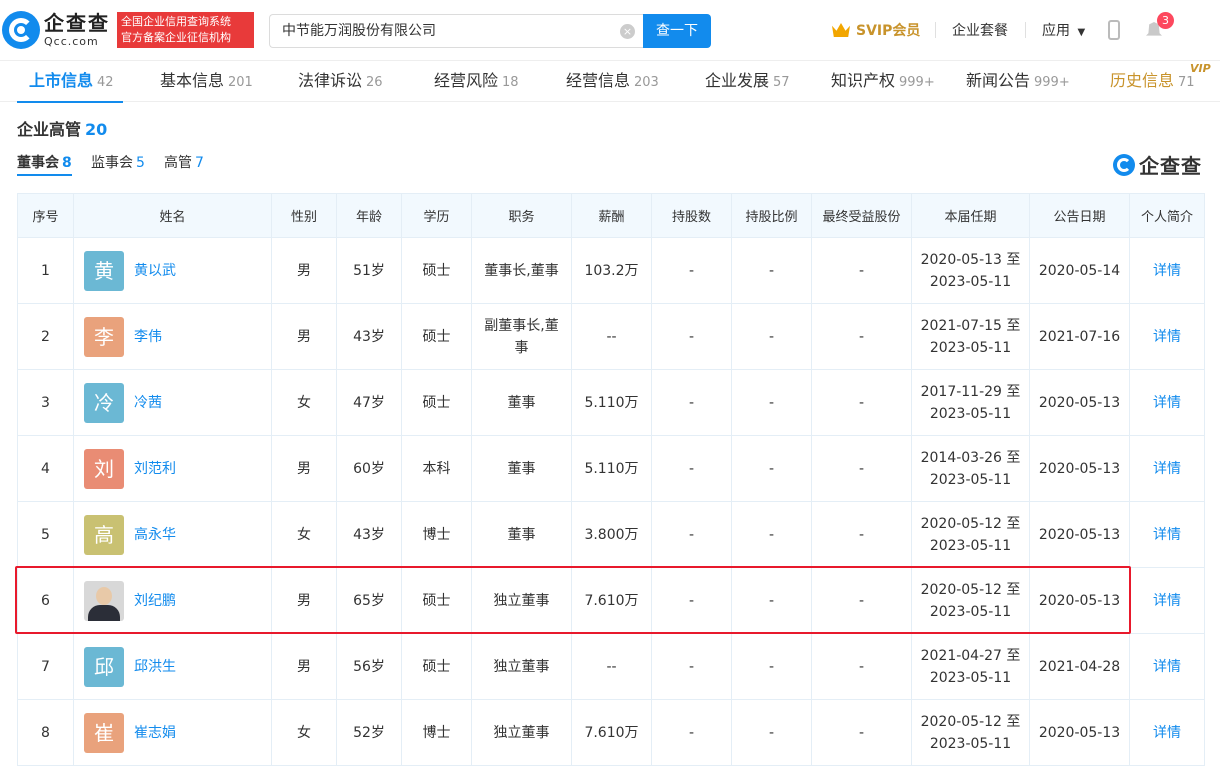  I want to click on cell-name: 崔崔志娟, so click(172, 732).